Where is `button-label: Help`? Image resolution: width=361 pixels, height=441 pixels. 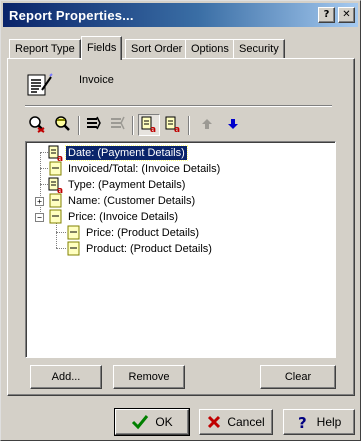
button-label: Help is located at coordinates (329, 422).